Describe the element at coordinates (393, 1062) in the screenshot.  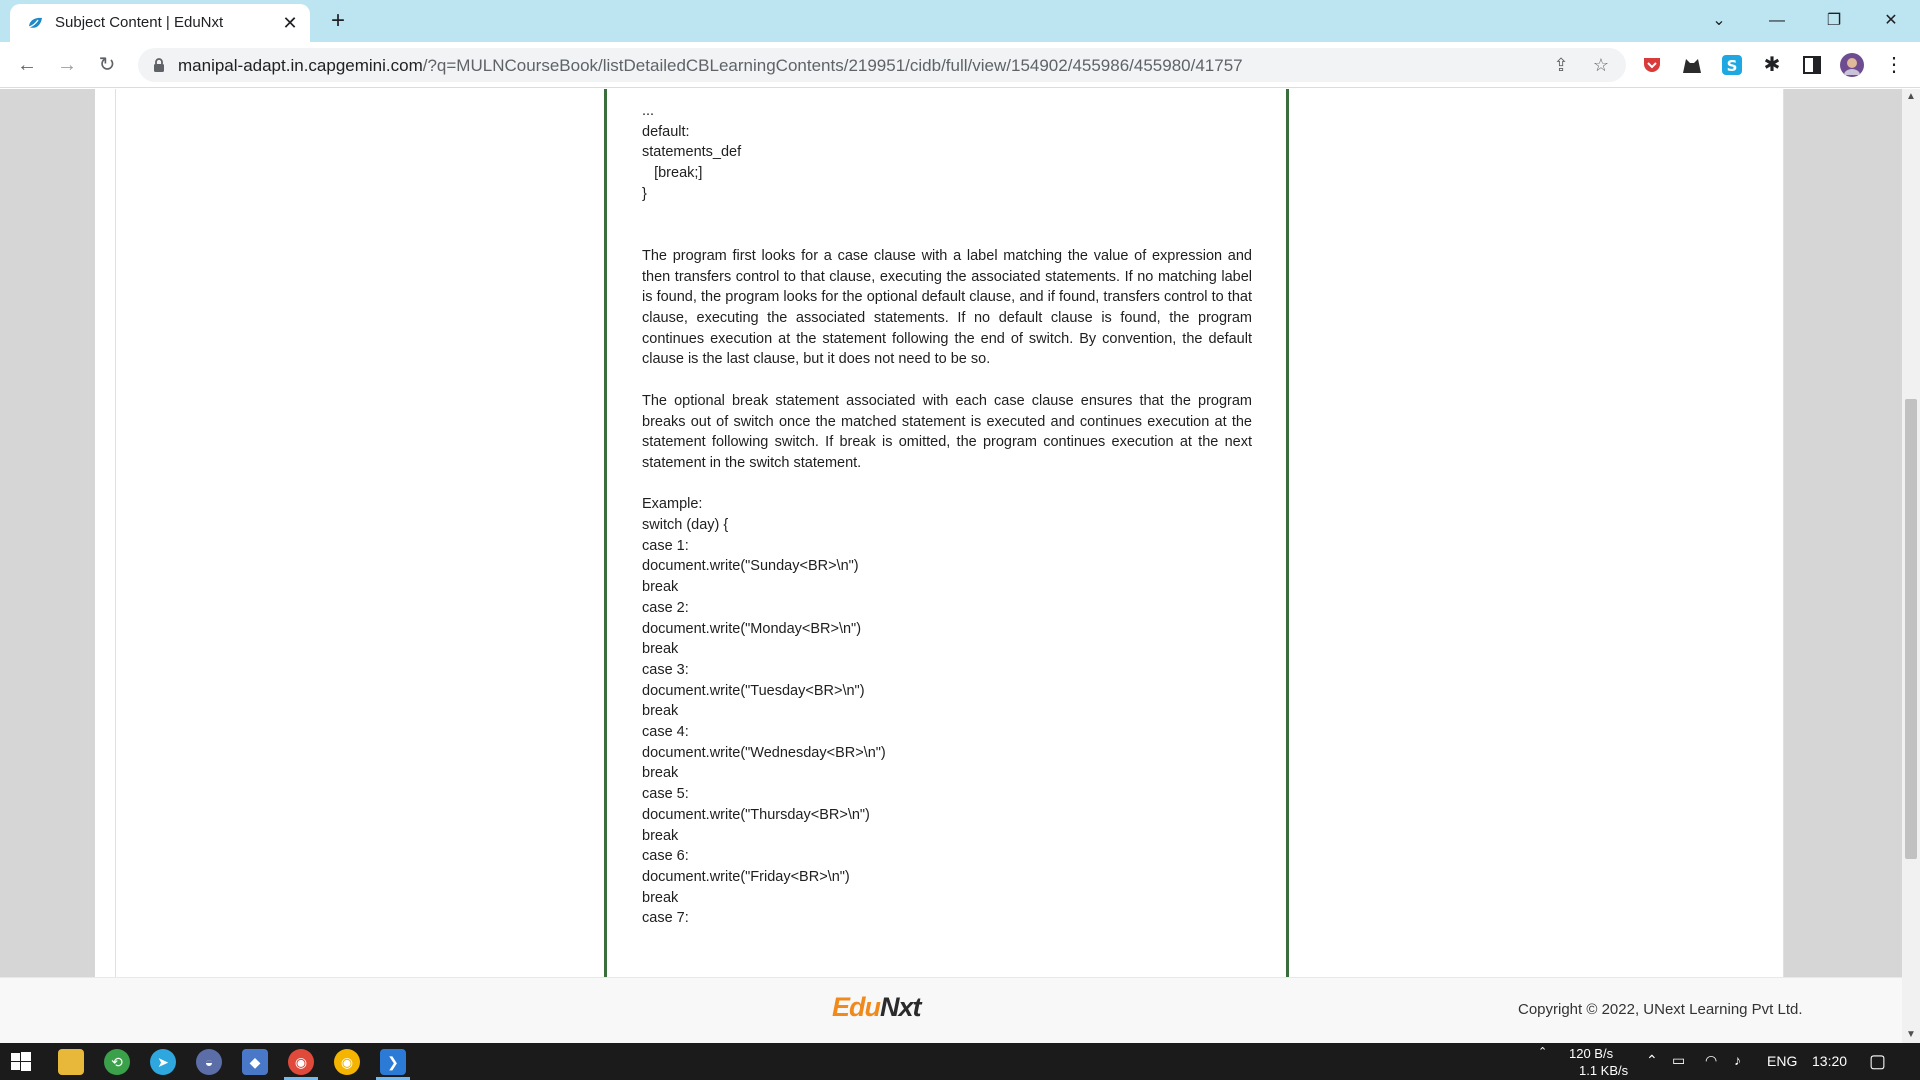
I see `vscode-icon: ❯` at that location.